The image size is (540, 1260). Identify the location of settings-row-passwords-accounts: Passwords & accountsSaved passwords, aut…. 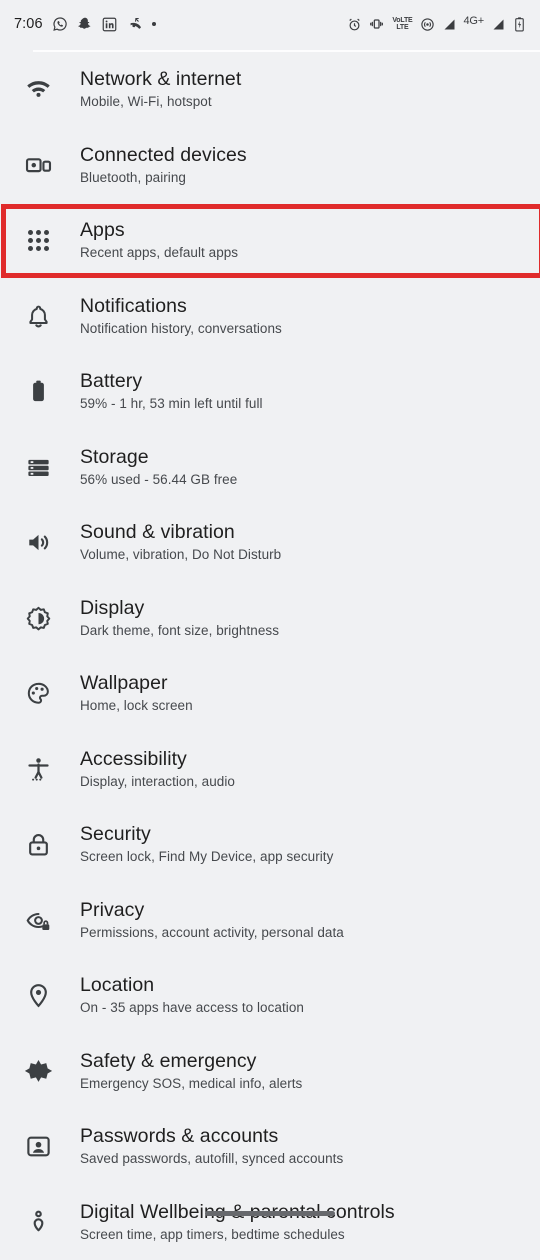
(270, 1147).